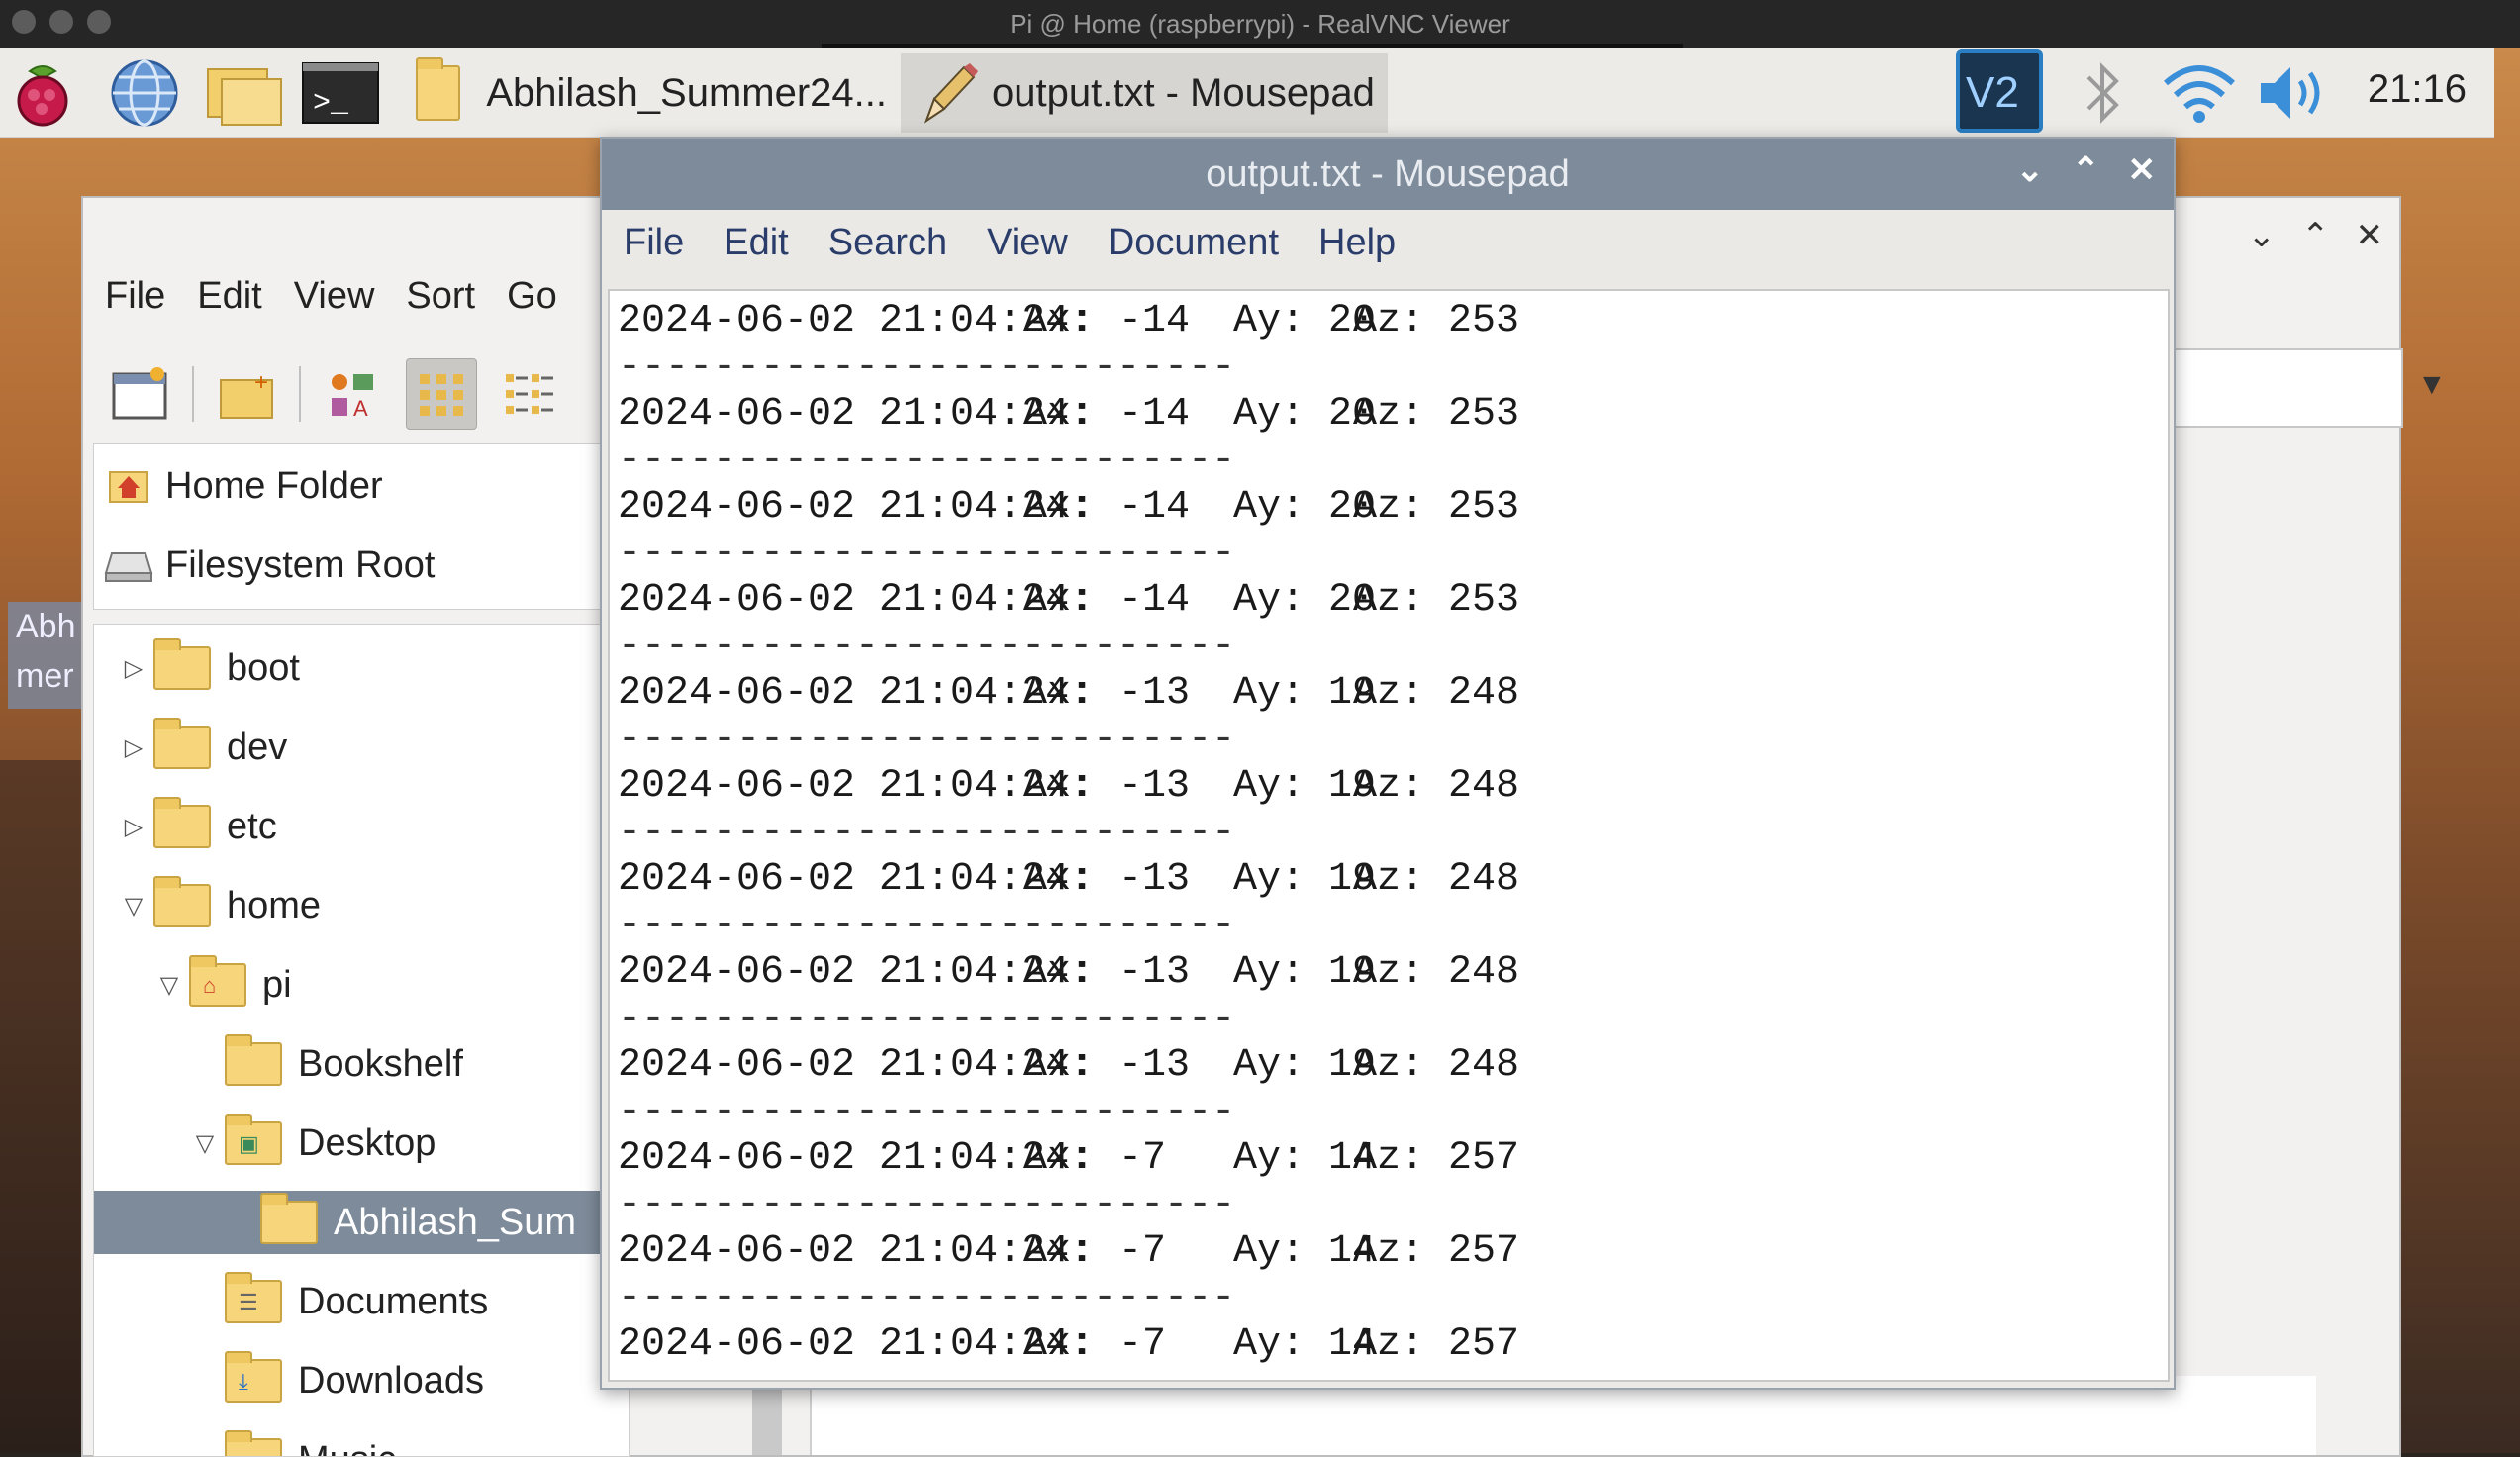 This screenshot has height=1457, width=2520. Describe the element at coordinates (887, 243) in the screenshot. I see `menu-search: Search` at that location.